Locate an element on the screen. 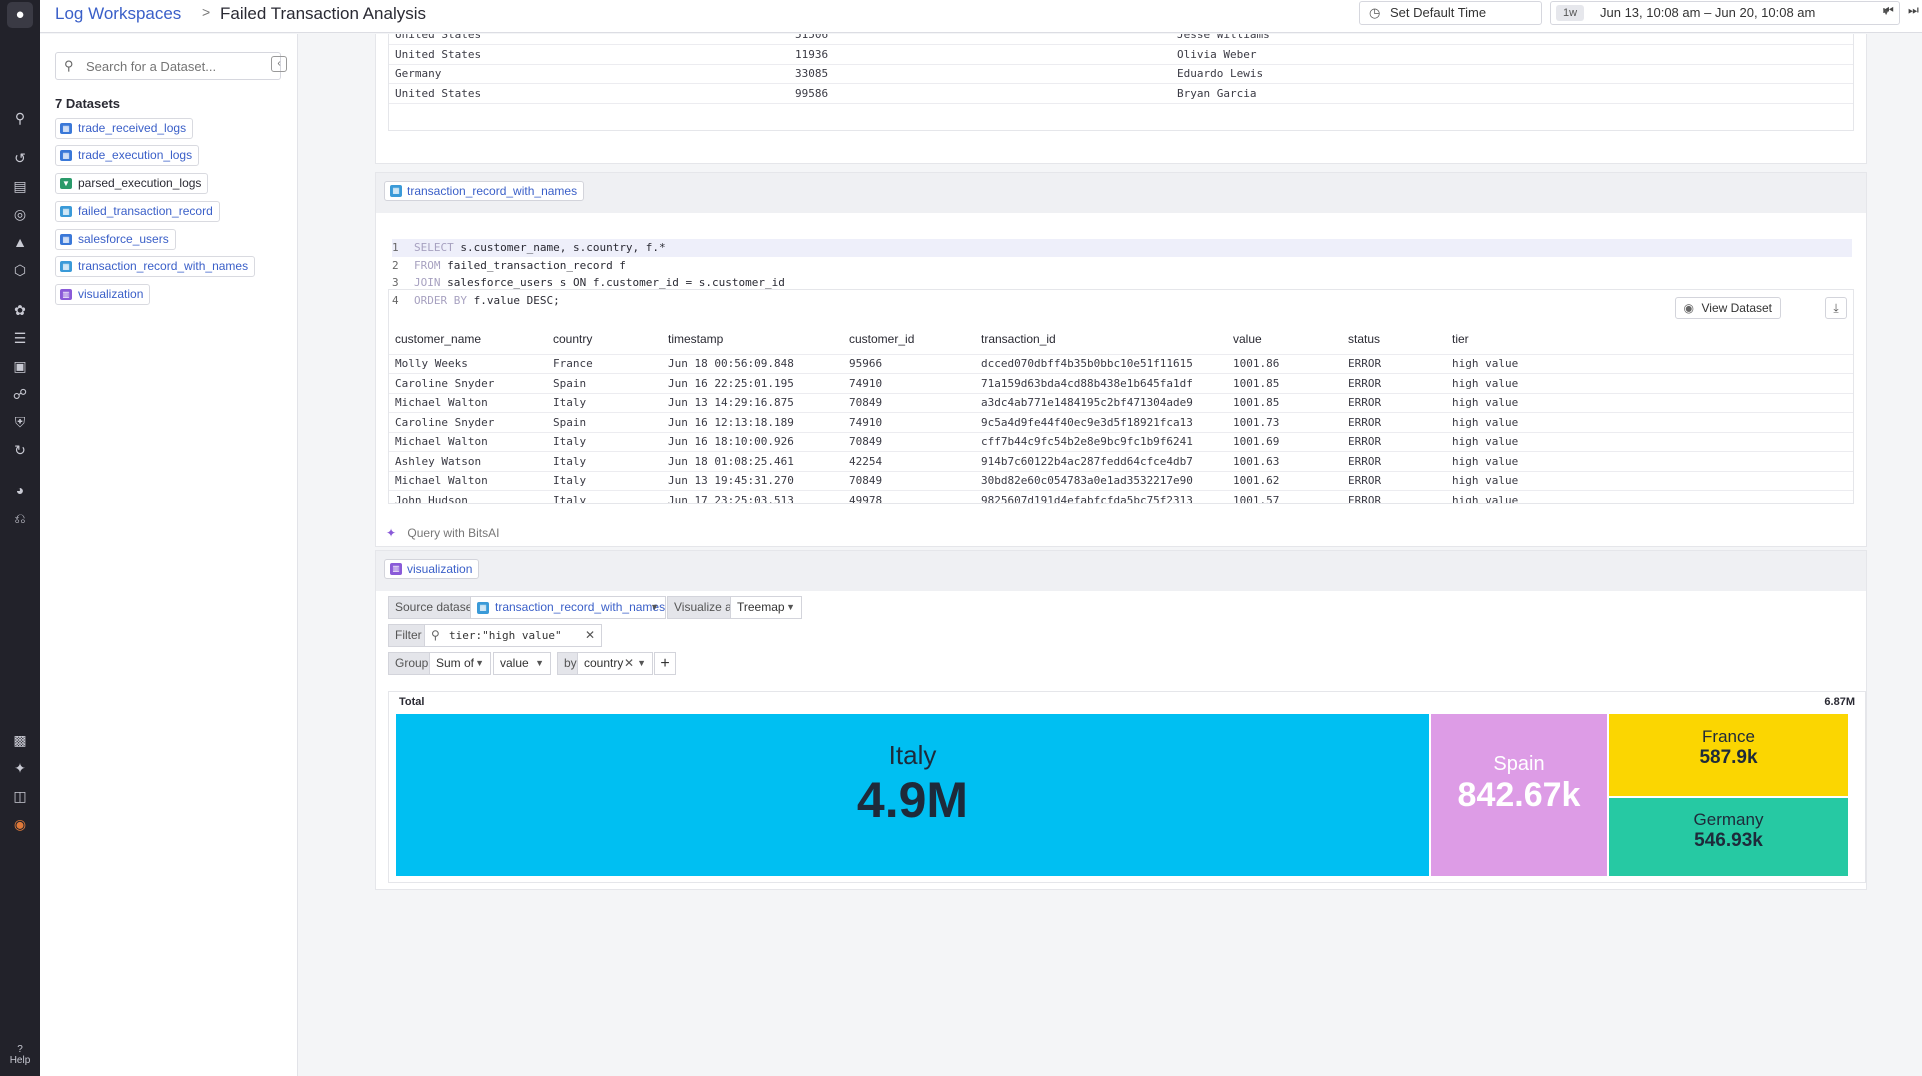 This screenshot has height=1076, width=1922. query-with-bitsai-button: ✦ Query with BitsAI is located at coordinates (442, 533).